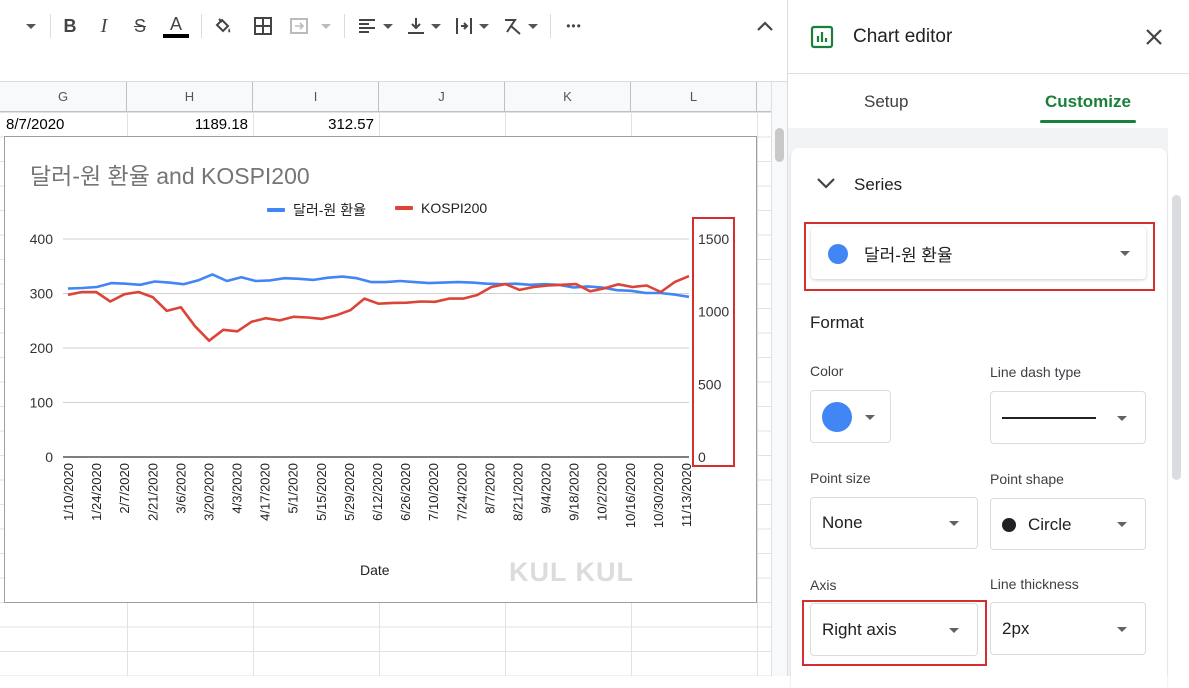 This screenshot has height=688, width=1189. I want to click on borders-icon, so click(263, 26).